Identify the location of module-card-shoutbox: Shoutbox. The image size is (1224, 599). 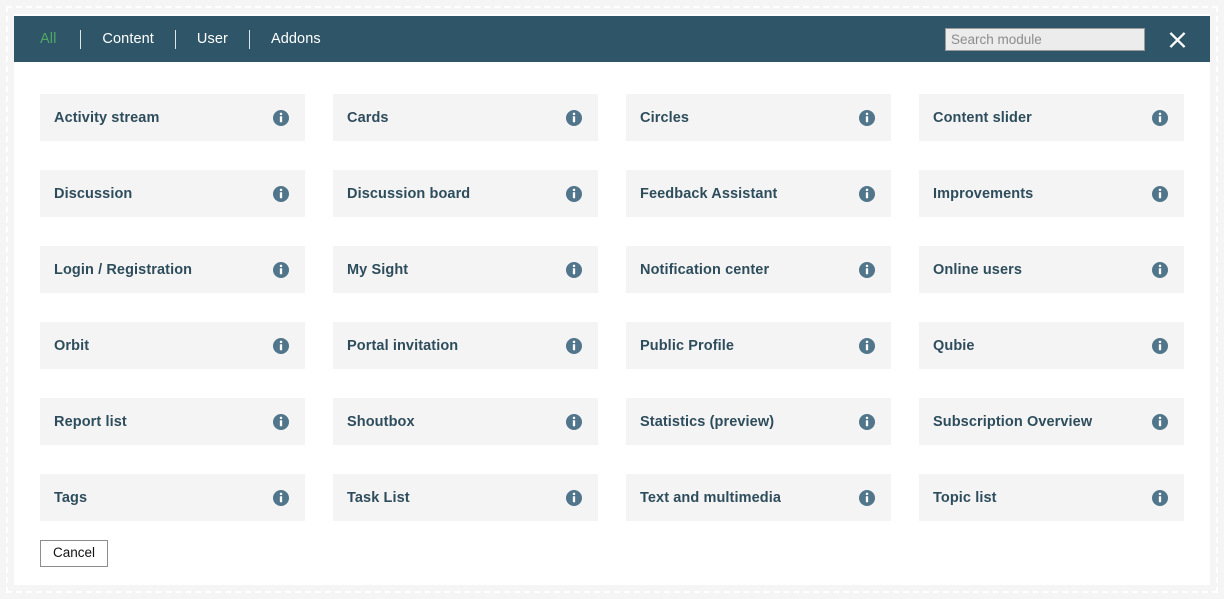
(465, 421).